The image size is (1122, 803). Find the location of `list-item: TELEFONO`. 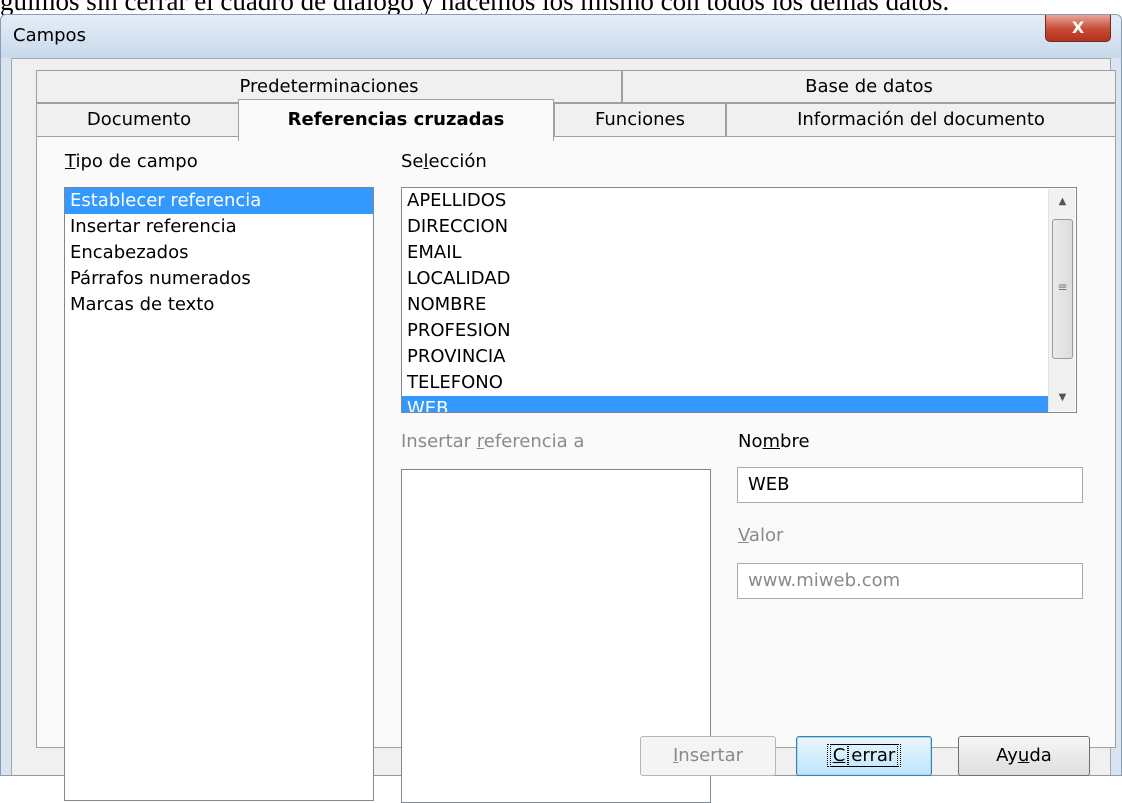

list-item: TELEFONO is located at coordinates (739, 383).